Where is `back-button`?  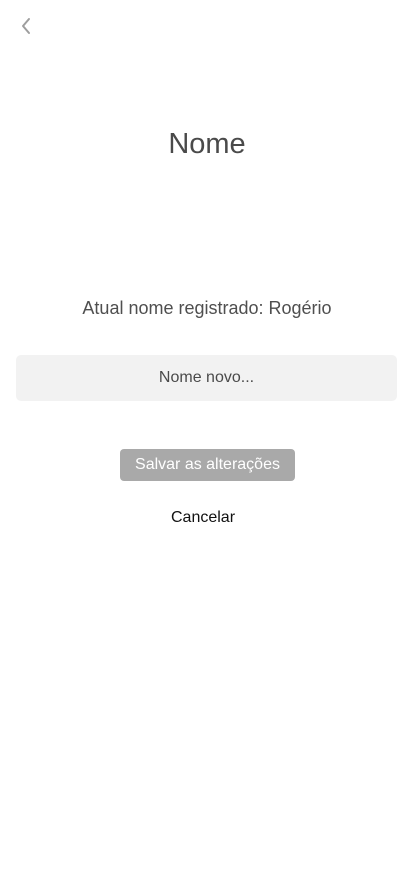
back-button is located at coordinates (26, 28).